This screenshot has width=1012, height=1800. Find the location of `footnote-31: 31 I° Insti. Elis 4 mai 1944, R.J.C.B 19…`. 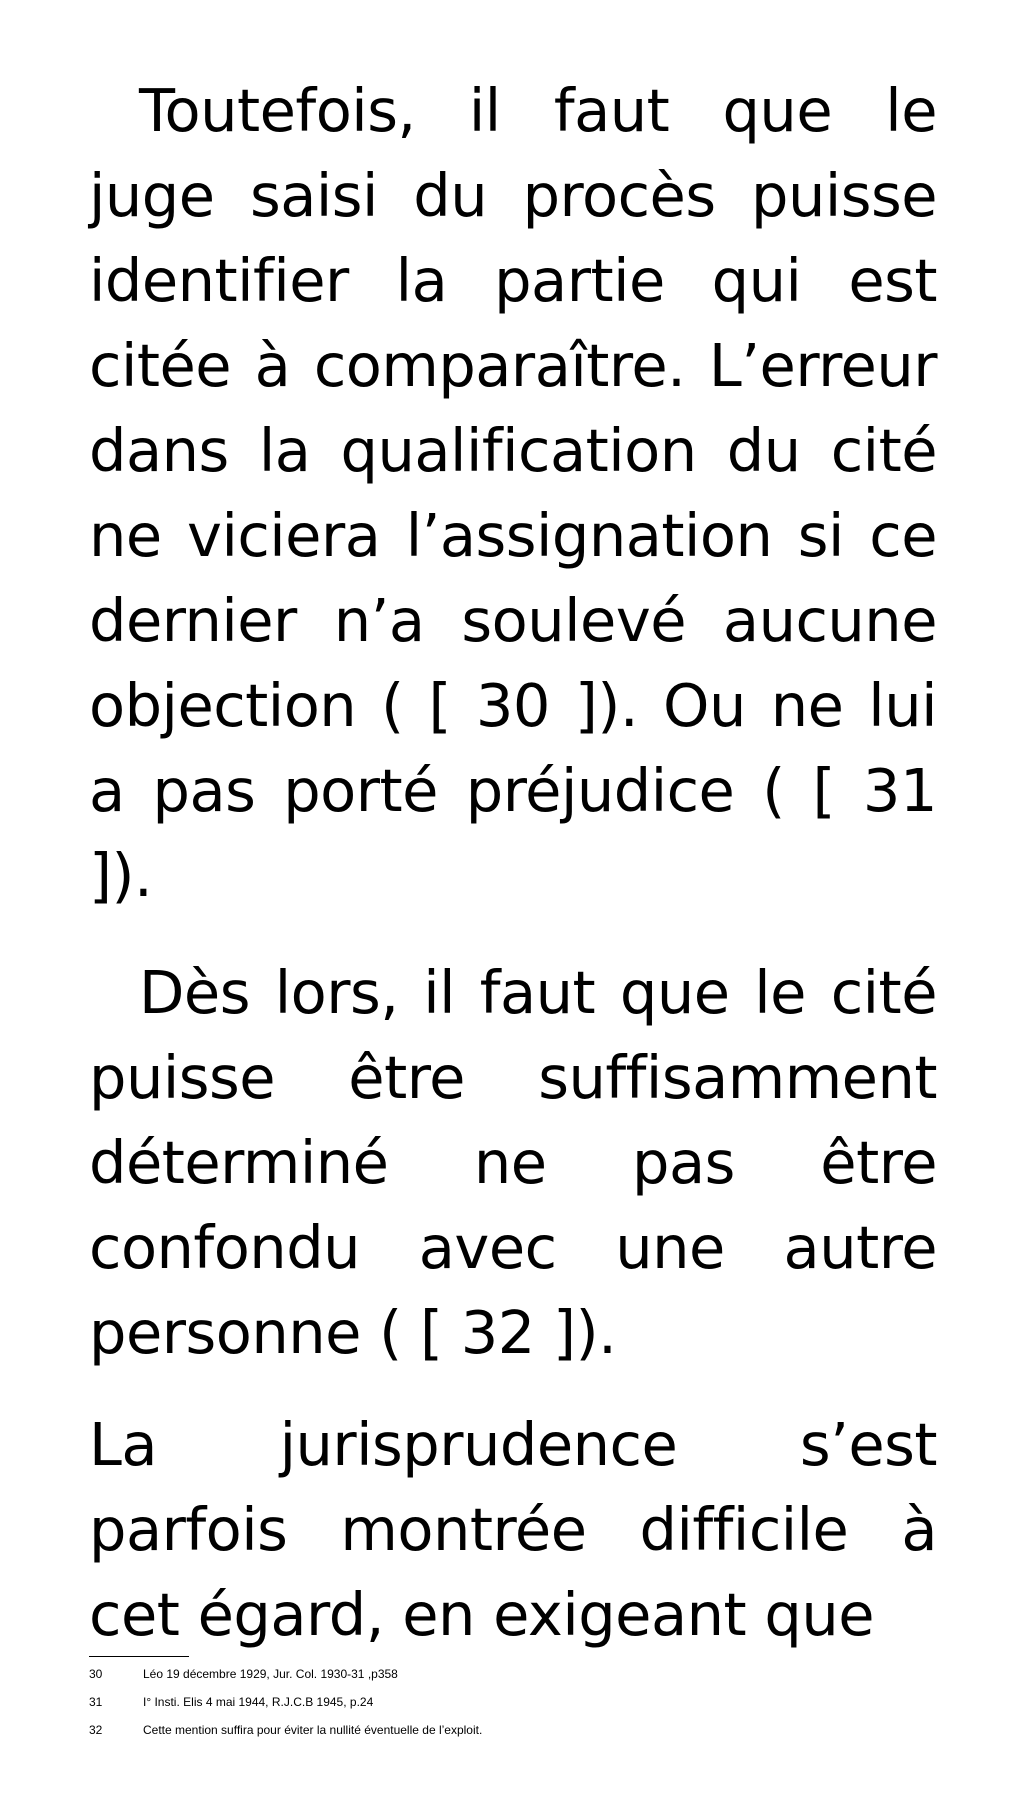

footnote-31: 31 I° Insti. Elis 4 mai 1944, R.J.C.B 19… is located at coordinates (513, 1702).